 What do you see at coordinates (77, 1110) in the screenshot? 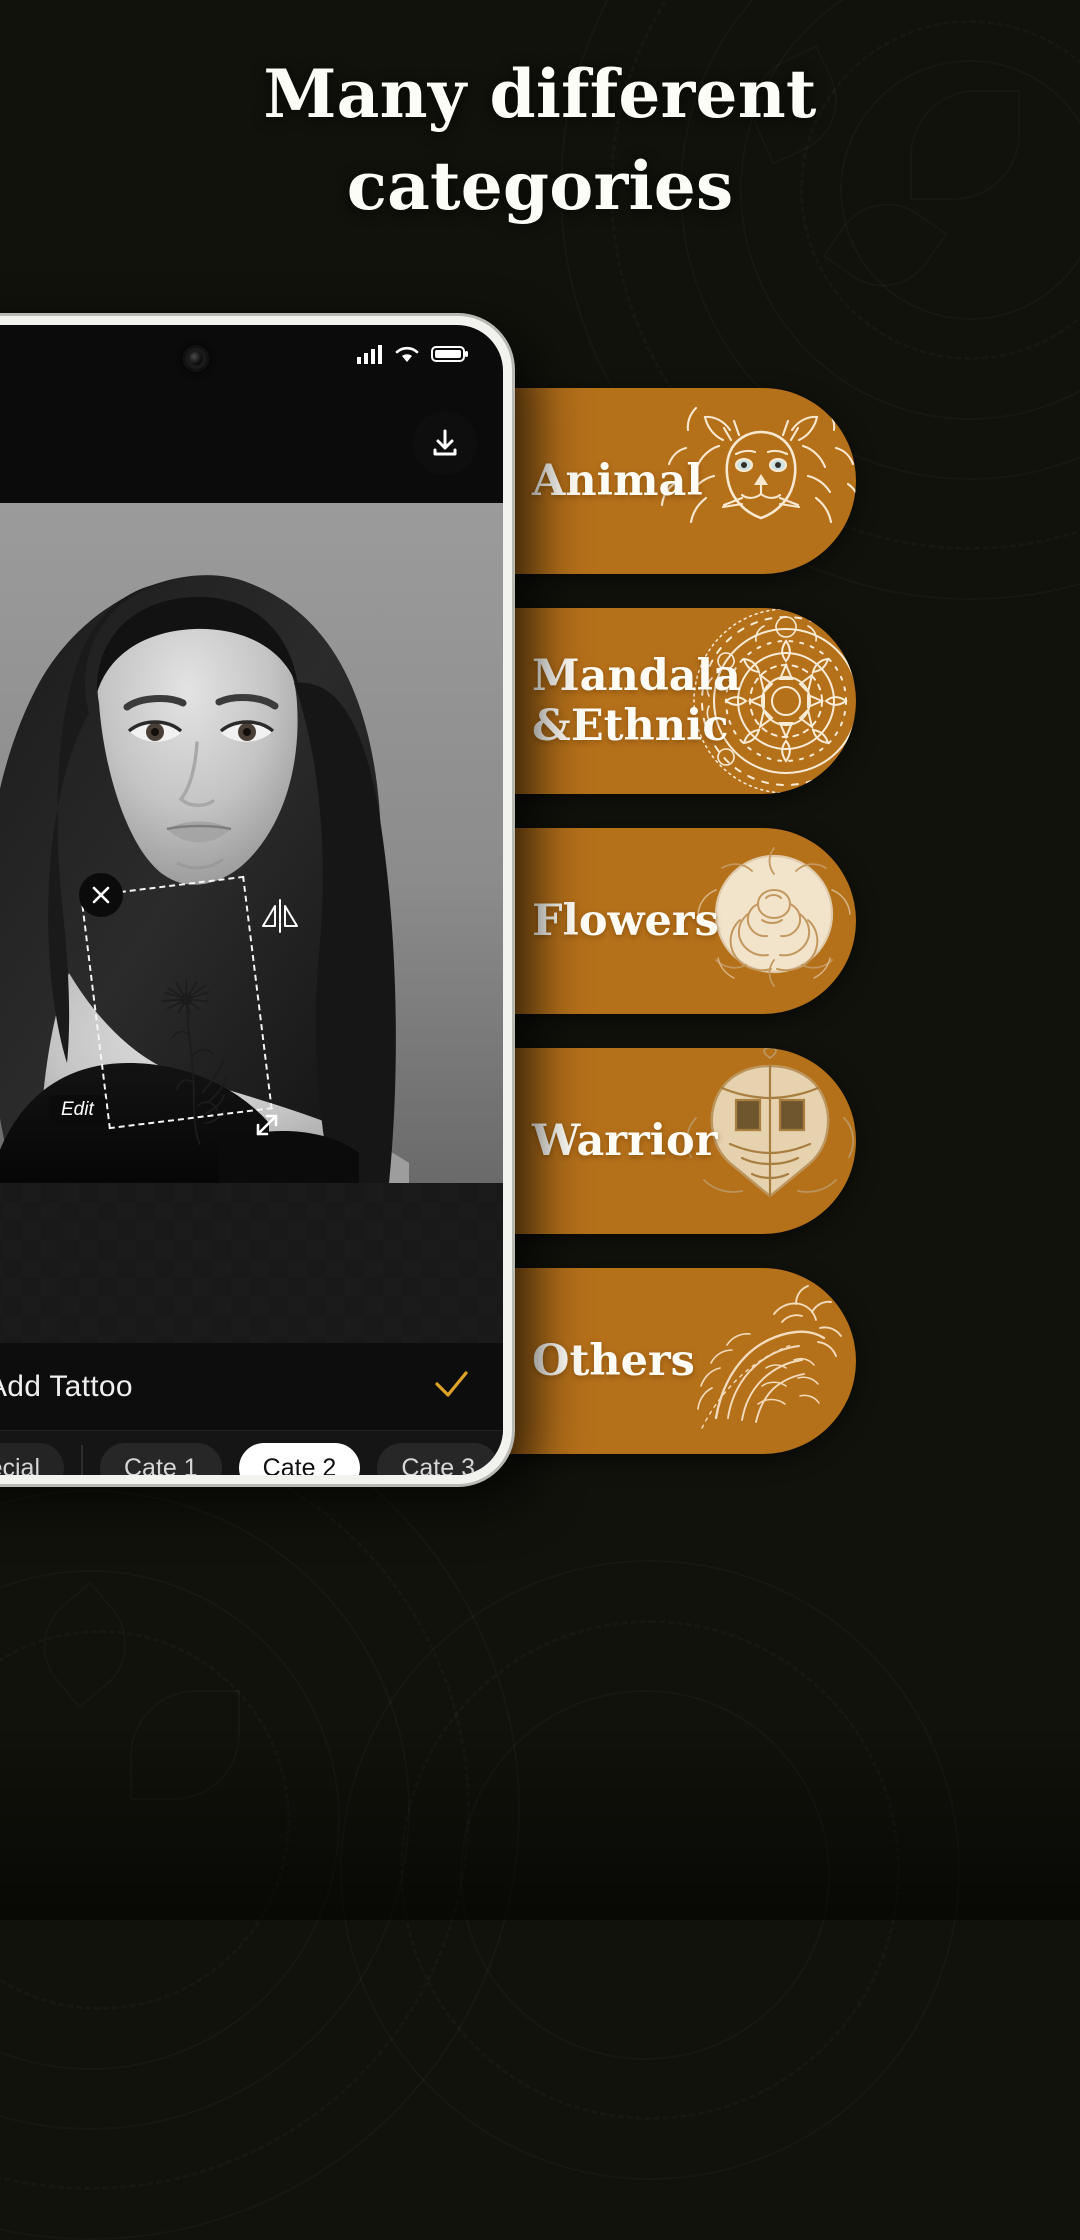
I see `tattoo-edit-label: Edit` at bounding box center [77, 1110].